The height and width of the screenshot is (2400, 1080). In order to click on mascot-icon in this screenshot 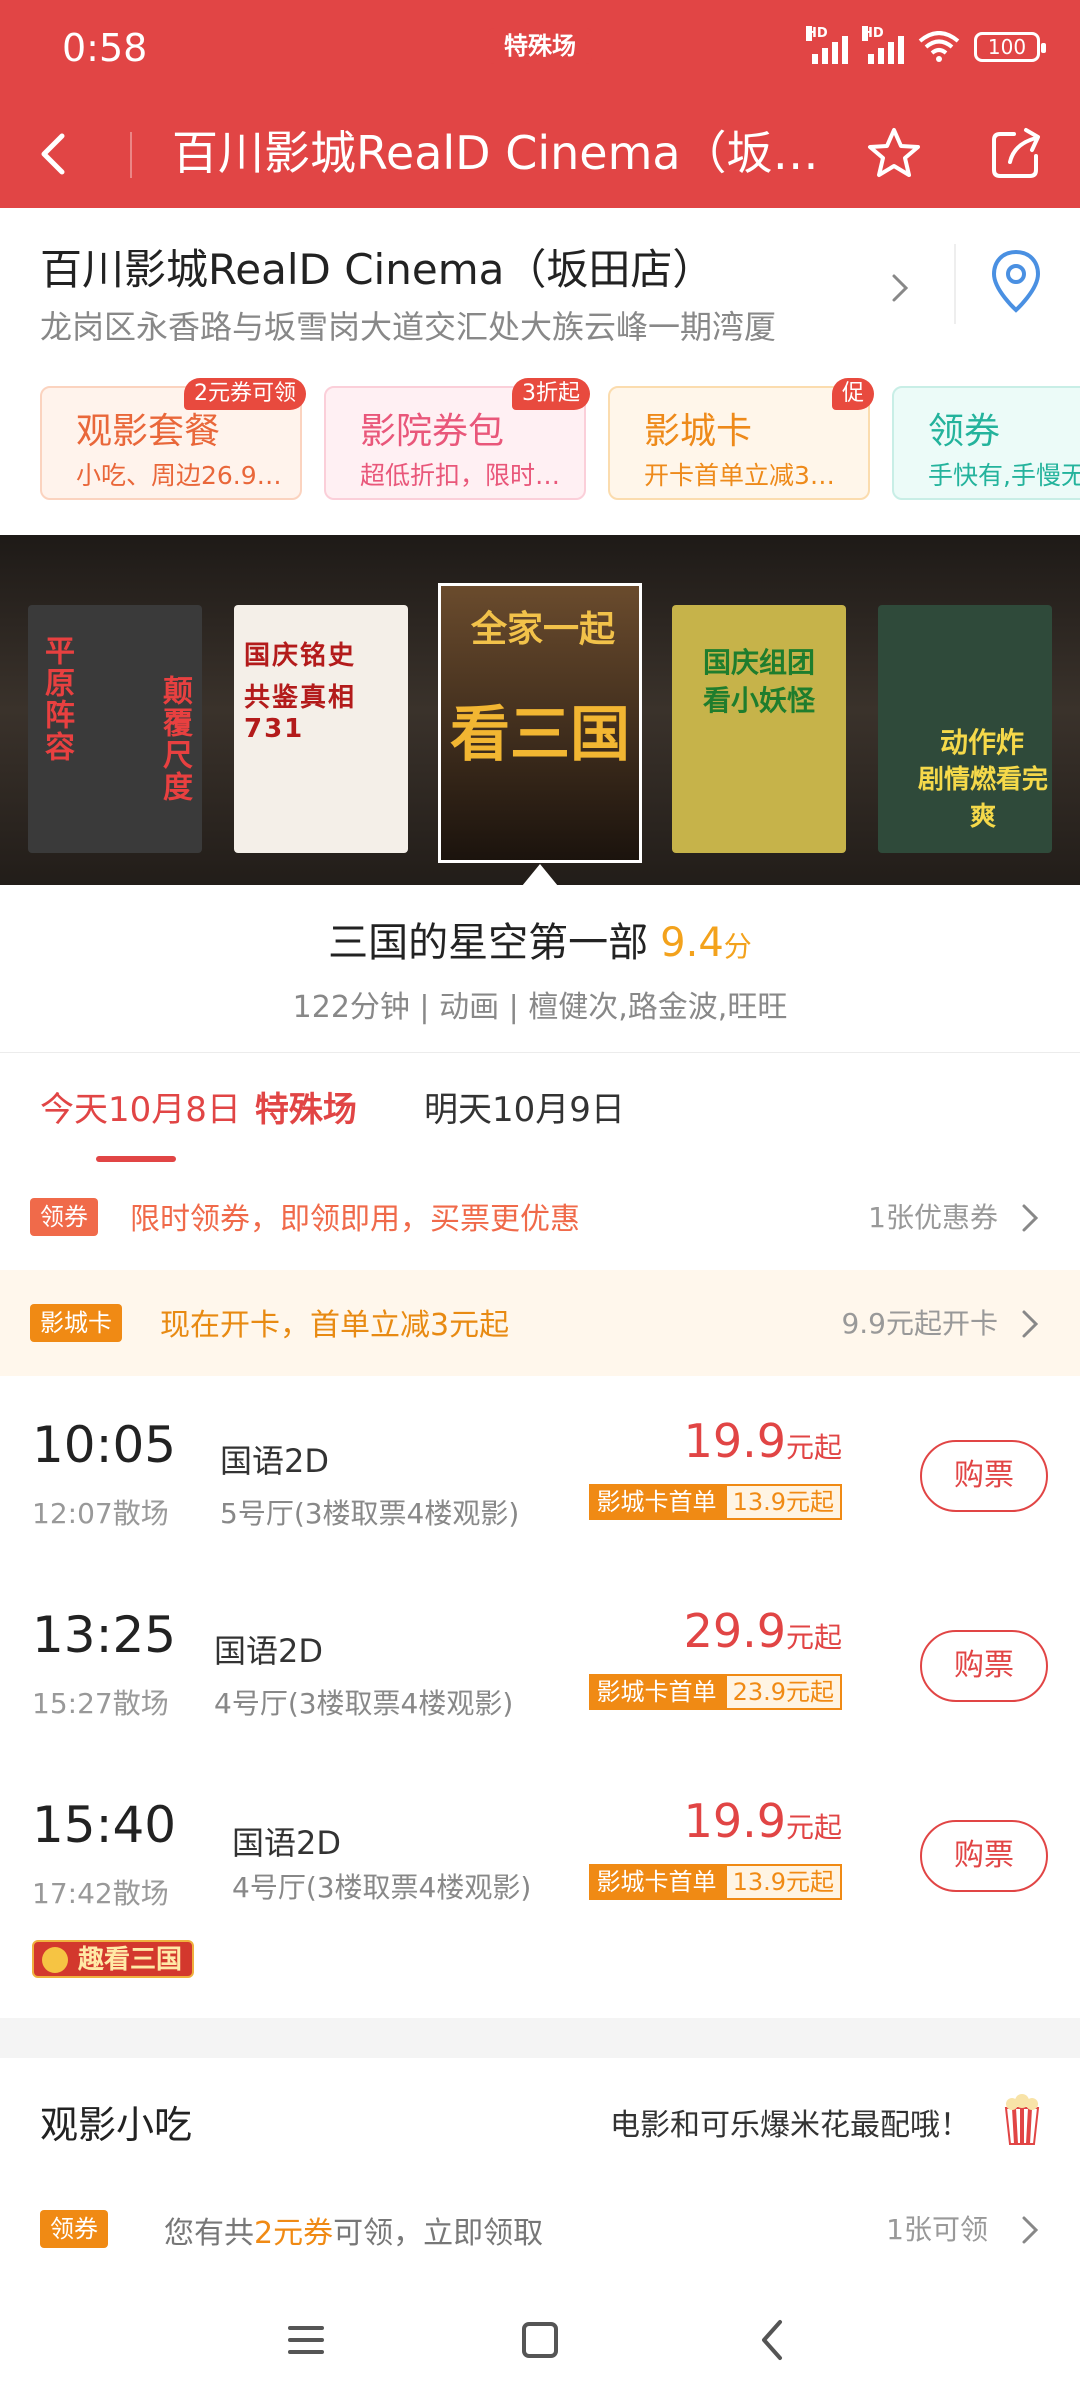, I will do `click(55, 1960)`.